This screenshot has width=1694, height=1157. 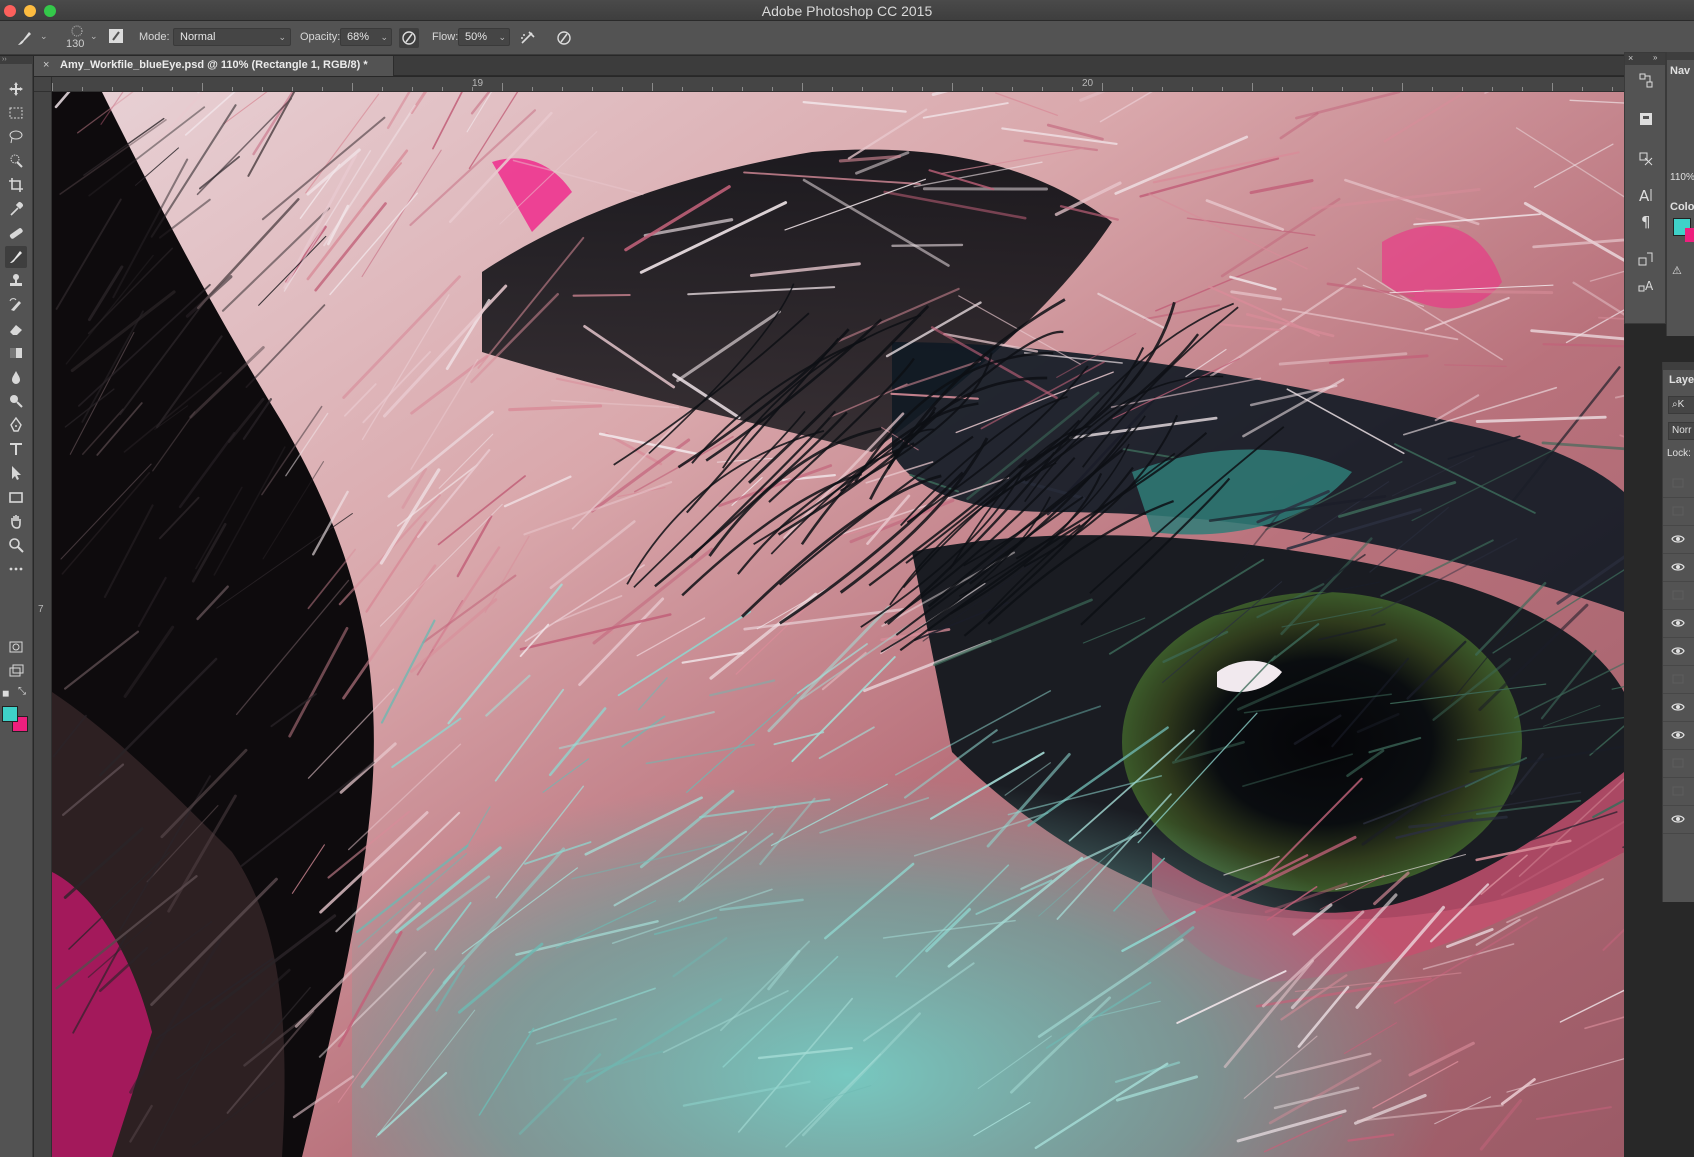 What do you see at coordinates (46, 65) in the screenshot?
I see `close-tab-icon: ×` at bounding box center [46, 65].